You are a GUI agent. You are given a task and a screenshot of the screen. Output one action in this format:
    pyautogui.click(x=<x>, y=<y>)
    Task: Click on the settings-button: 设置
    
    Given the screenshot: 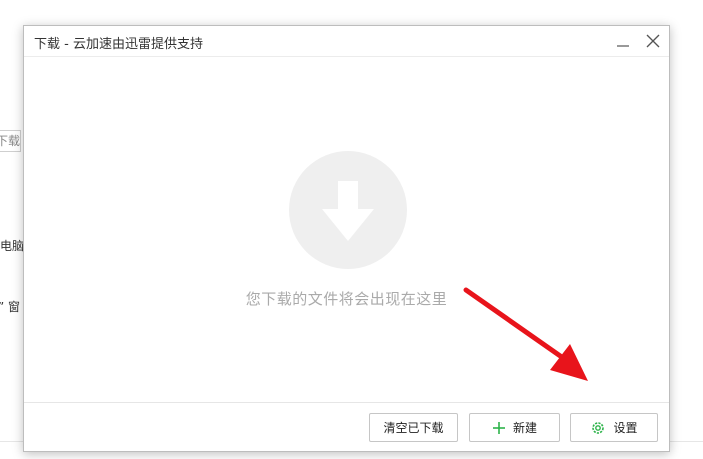 What is the action you would take?
    pyautogui.click(x=614, y=427)
    